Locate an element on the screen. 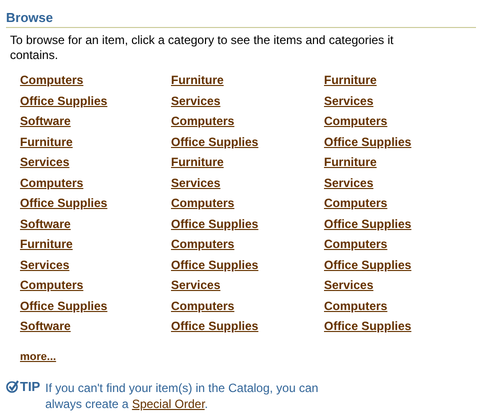 The width and height of the screenshot is (482, 419). checkmark-icon is located at coordinates (12, 386).